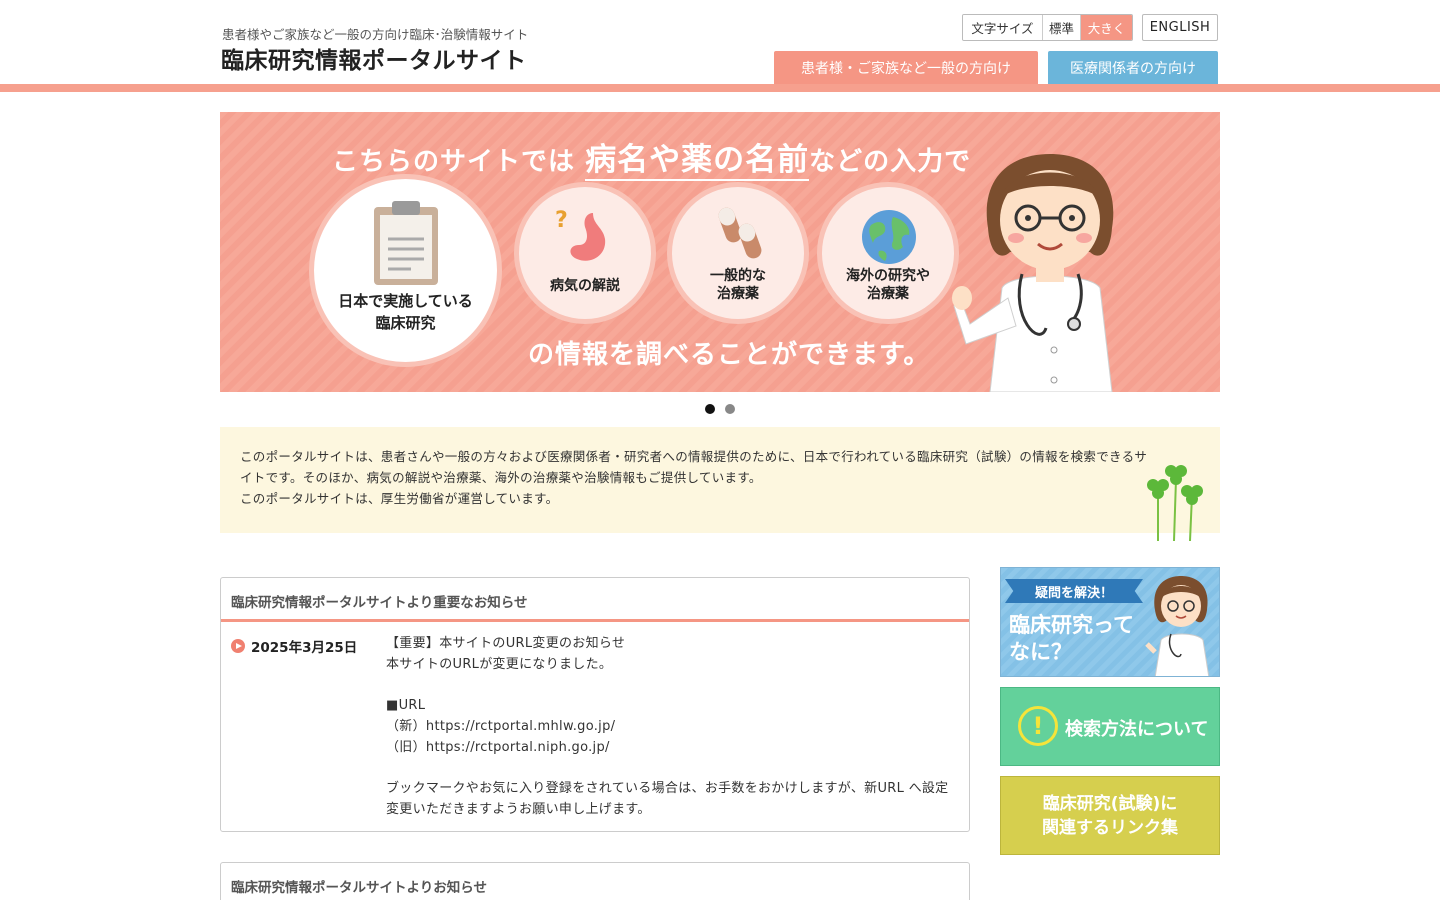 This screenshot has height=900, width=1440. Describe the element at coordinates (304, 648) in the screenshot. I see `notice-date-text: 2025年3月25日` at that location.